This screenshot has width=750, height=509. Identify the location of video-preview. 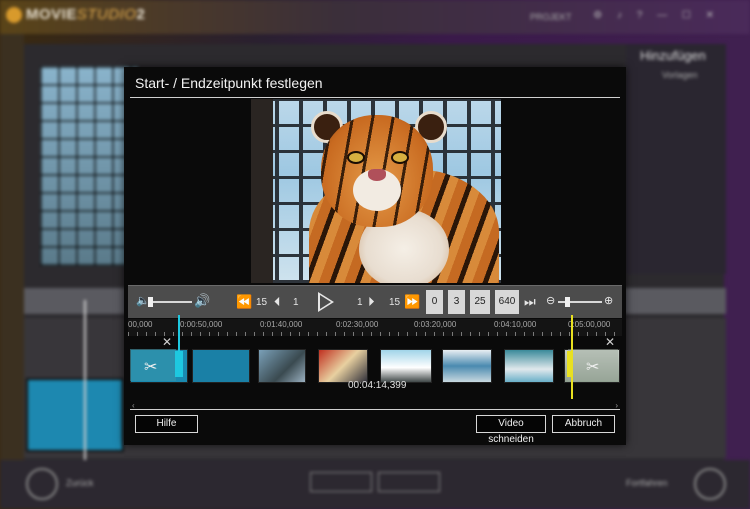
(376, 191).